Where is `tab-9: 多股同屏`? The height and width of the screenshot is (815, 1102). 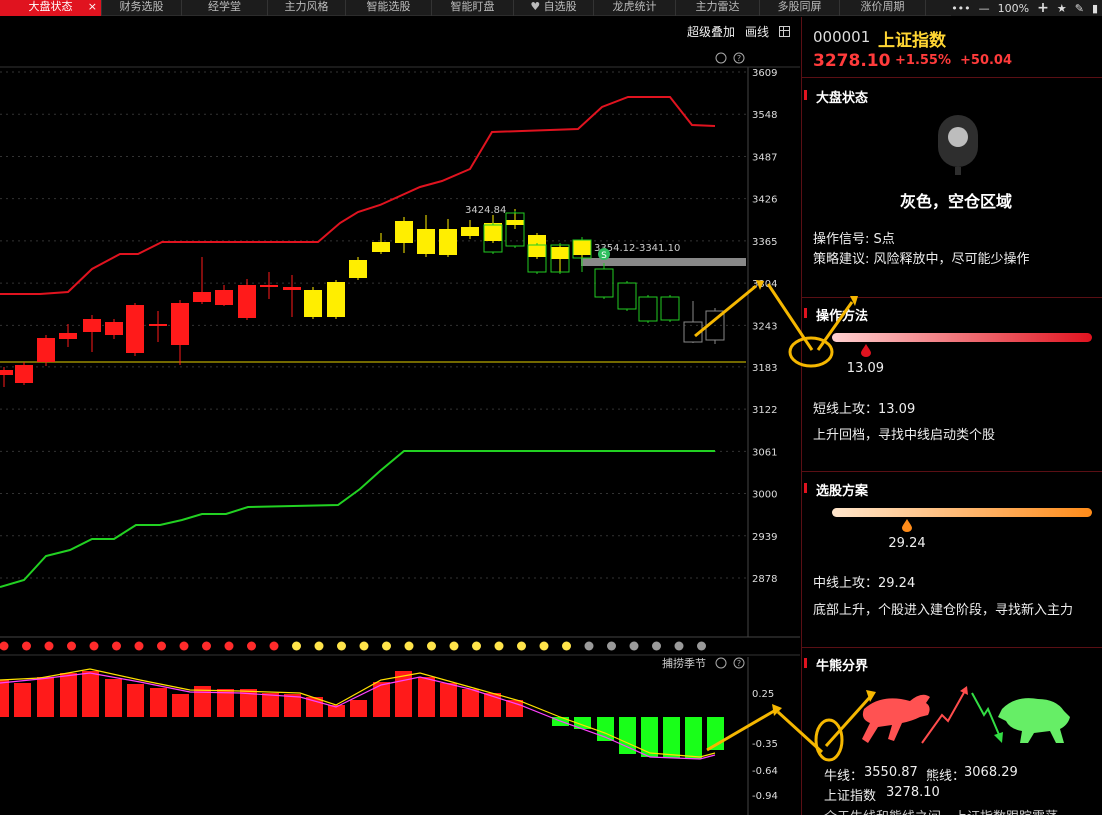
tab-9: 多股同屏 is located at coordinates (800, 8).